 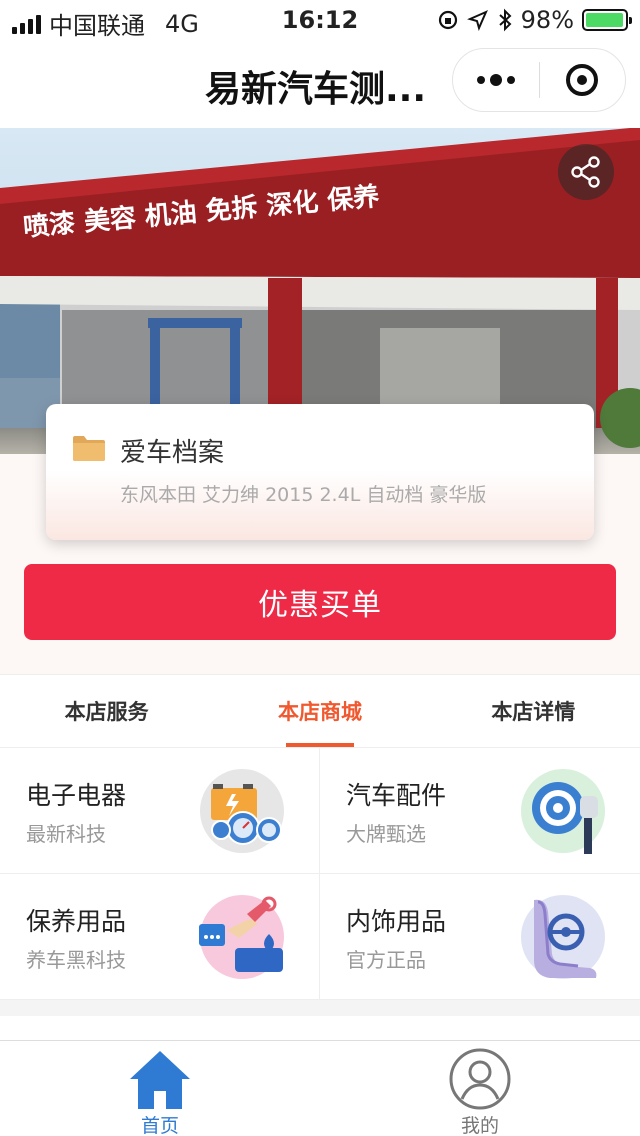 What do you see at coordinates (320, 20) in the screenshot?
I see `status-bar: 中国联通 4G 16:12 98%` at bounding box center [320, 20].